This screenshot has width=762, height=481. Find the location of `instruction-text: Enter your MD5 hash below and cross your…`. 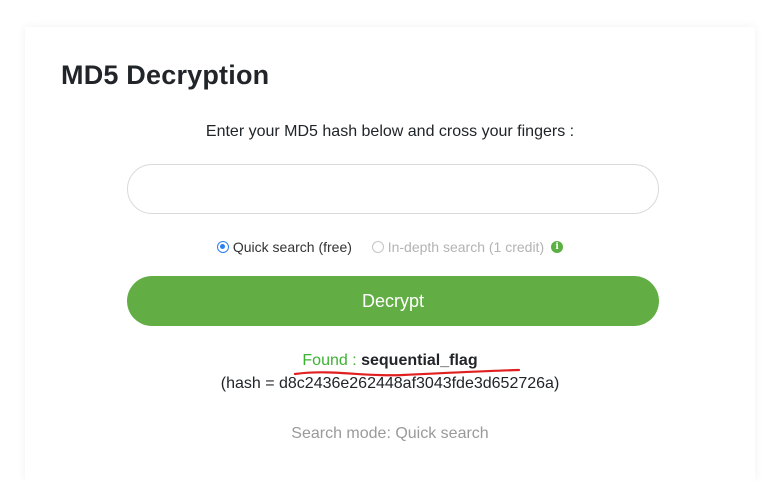

instruction-text: Enter your MD5 hash below and cross your… is located at coordinates (390, 131).